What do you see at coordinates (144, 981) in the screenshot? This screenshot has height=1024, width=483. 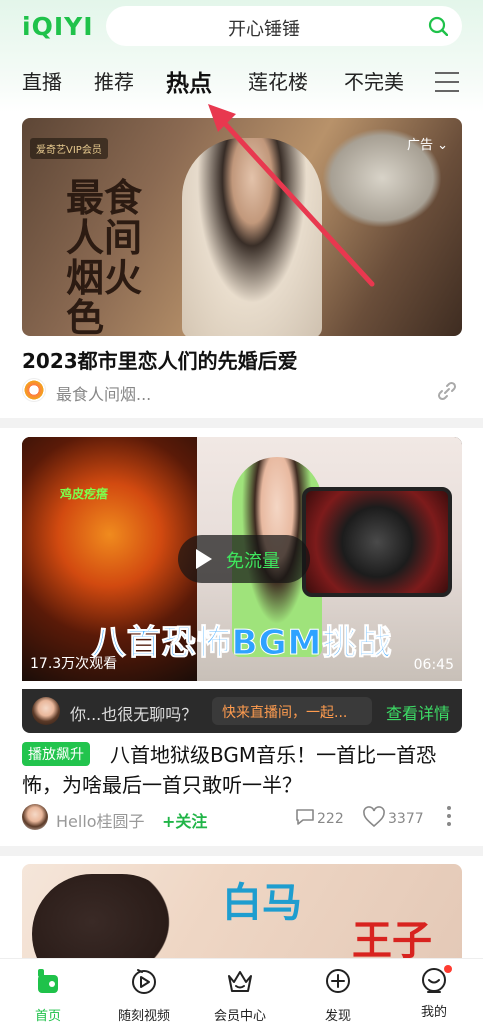 I see `play-circle-icon` at bounding box center [144, 981].